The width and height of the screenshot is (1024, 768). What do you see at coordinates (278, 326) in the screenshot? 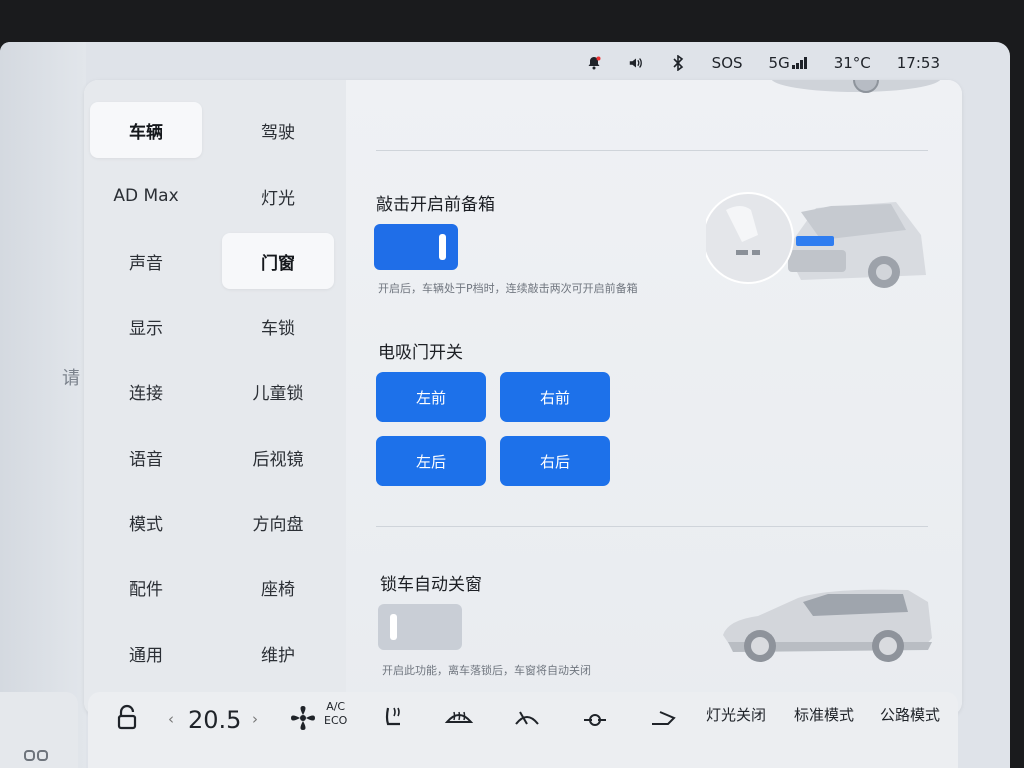
I see `nav-item-locks: 车锁` at bounding box center [278, 326].